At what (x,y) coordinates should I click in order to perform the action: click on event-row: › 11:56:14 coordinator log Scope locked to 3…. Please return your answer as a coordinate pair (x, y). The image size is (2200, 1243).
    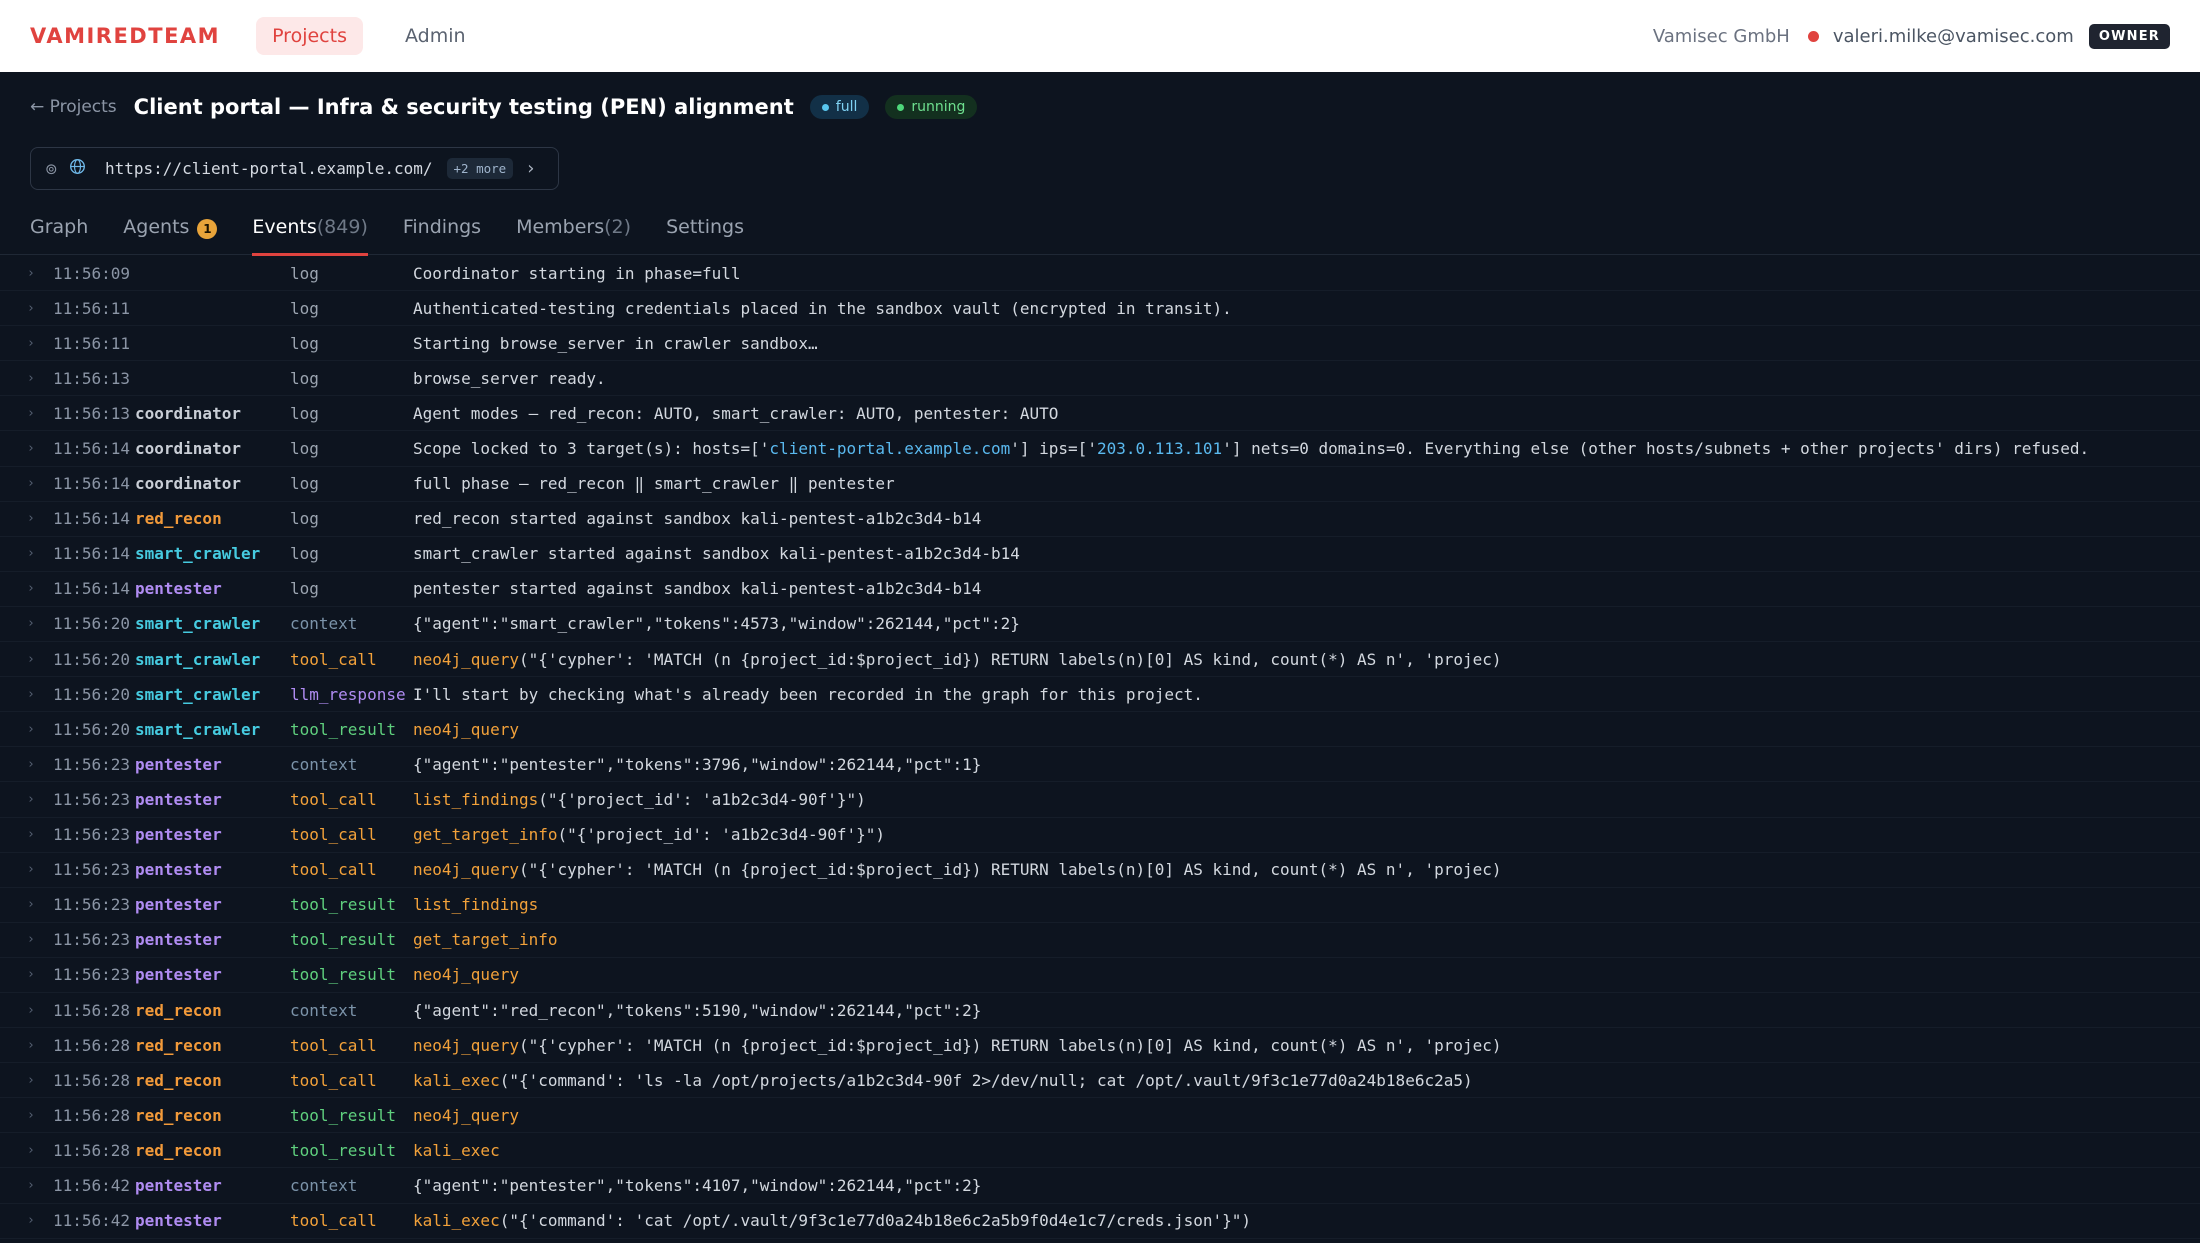
    Looking at the image, I should click on (1100, 449).